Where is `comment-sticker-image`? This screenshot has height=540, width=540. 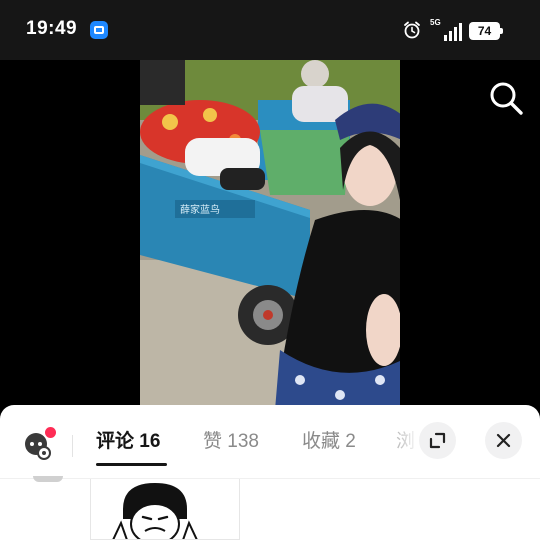 comment-sticker-image is located at coordinates (165, 509).